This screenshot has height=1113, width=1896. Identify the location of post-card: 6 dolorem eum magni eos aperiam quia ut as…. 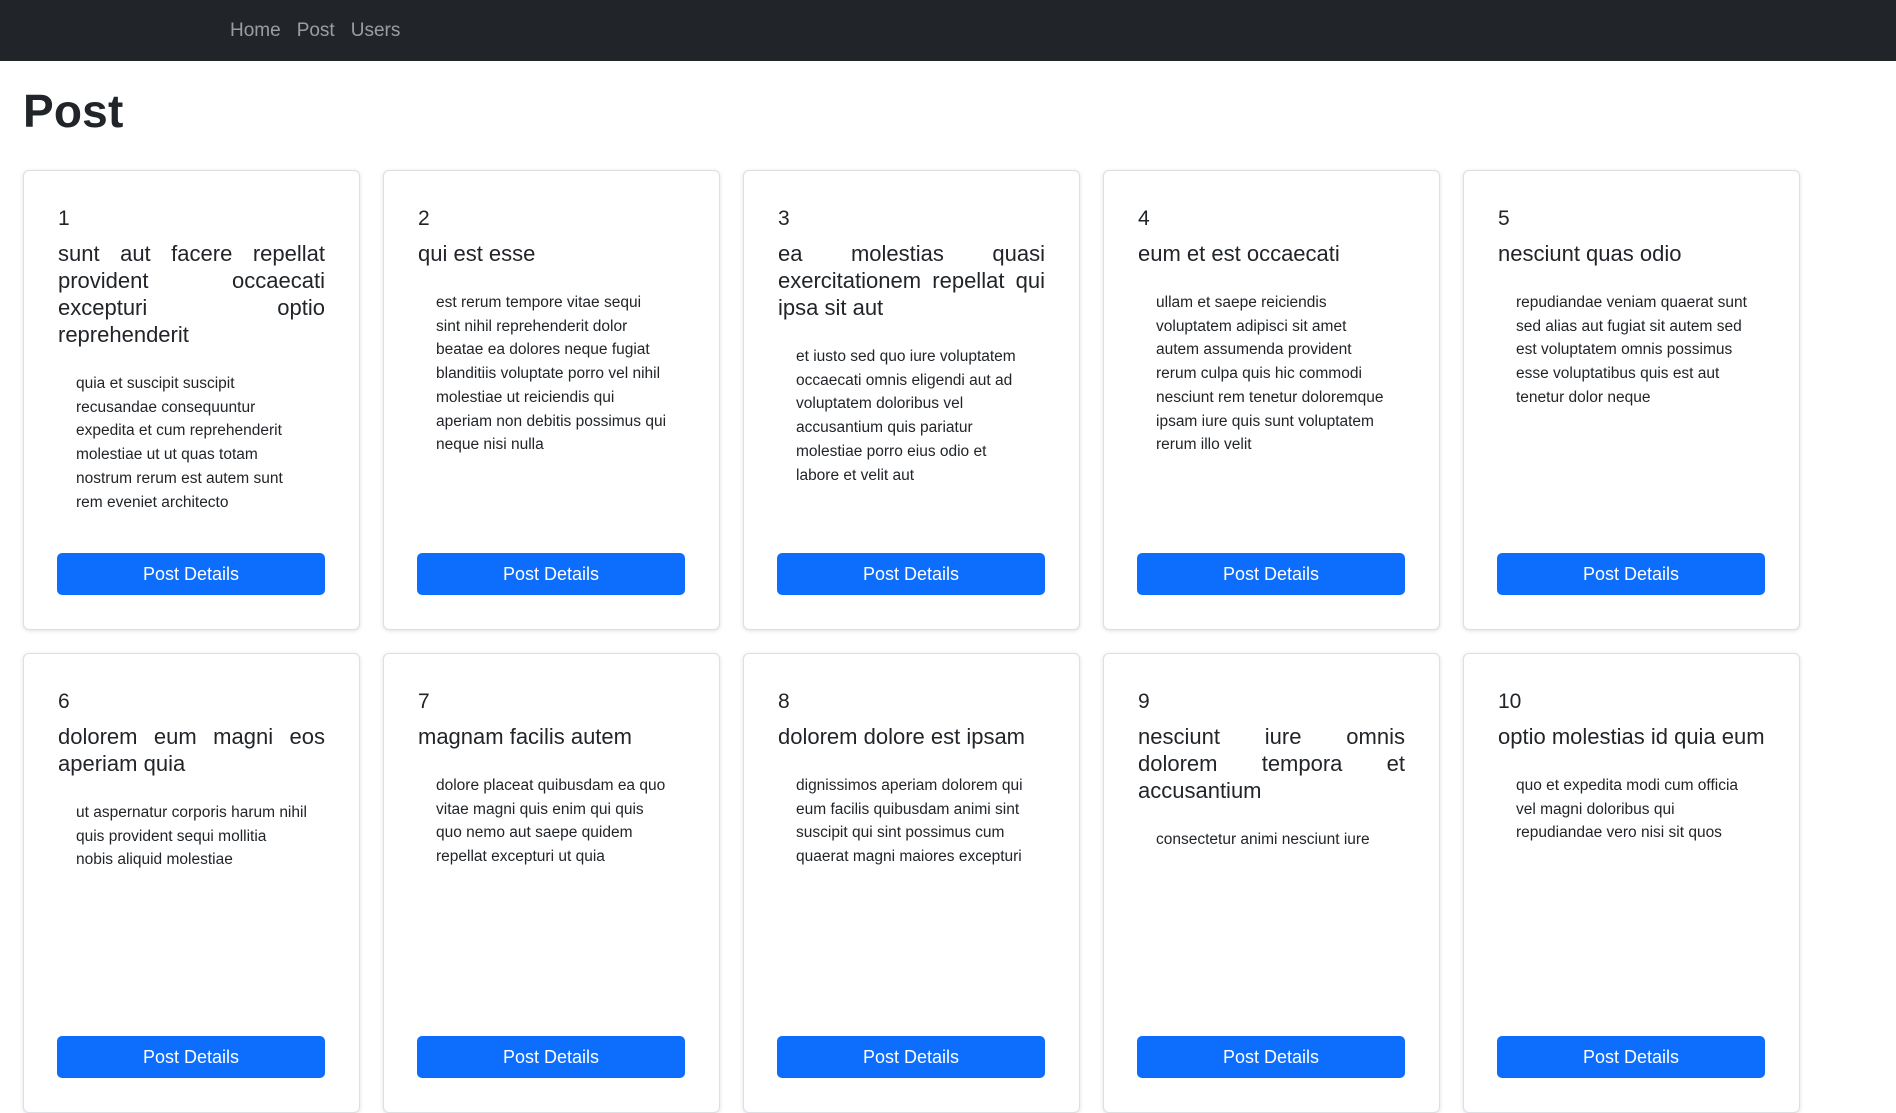
(191, 883).